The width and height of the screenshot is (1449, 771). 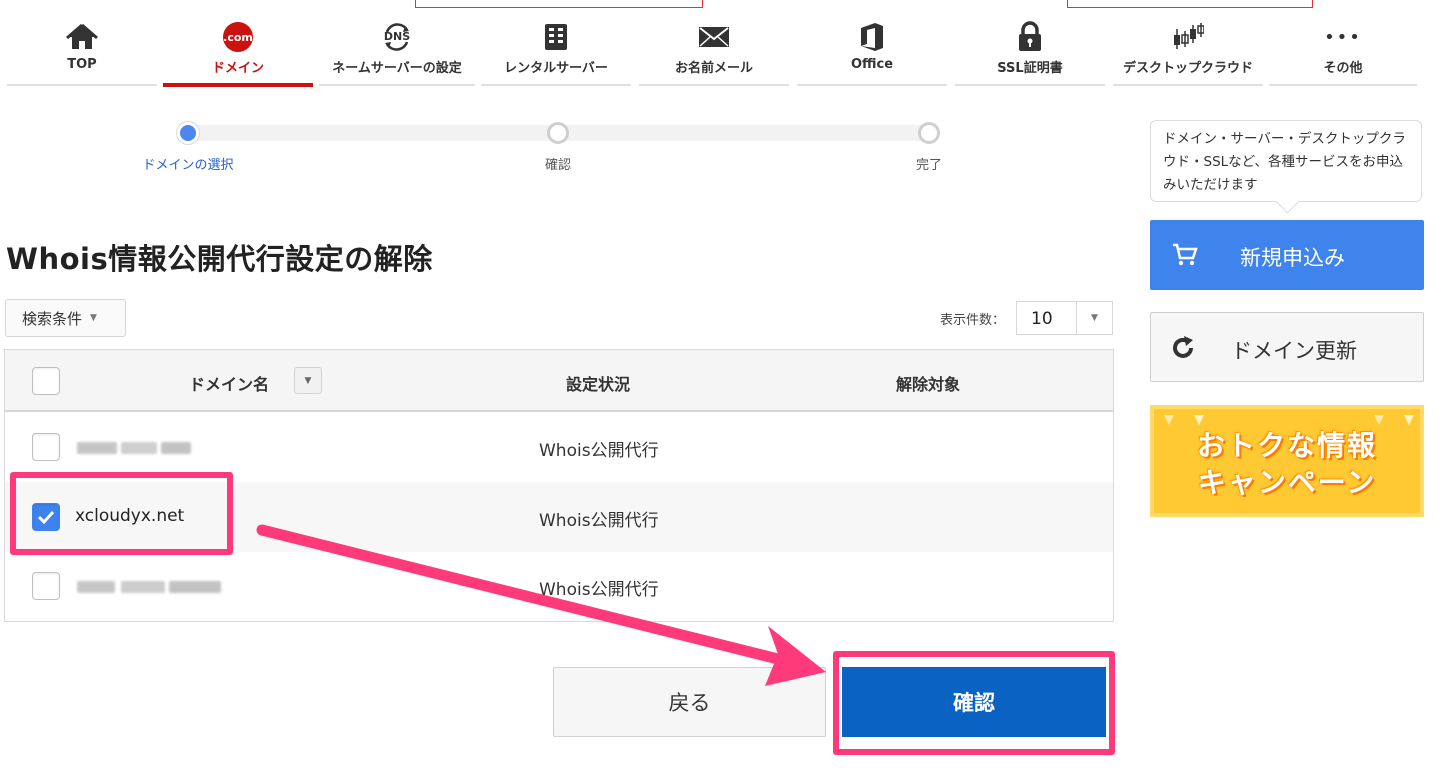 I want to click on refresh-icon, so click(x=1183, y=350).